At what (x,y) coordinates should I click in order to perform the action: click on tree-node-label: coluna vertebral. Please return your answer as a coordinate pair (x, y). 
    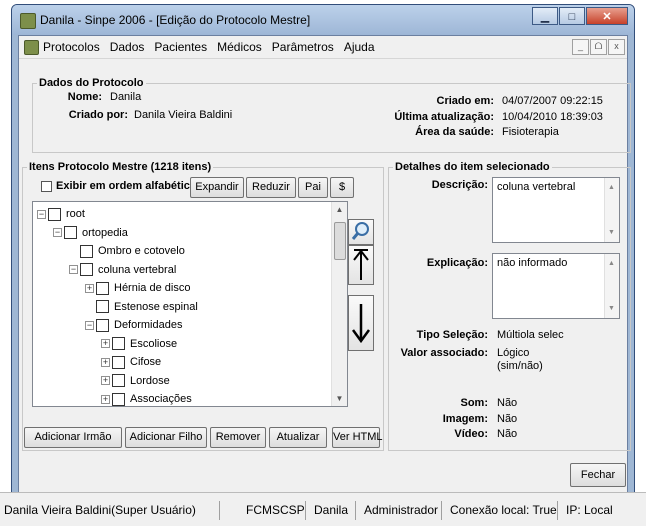
    Looking at the image, I should click on (137, 269).